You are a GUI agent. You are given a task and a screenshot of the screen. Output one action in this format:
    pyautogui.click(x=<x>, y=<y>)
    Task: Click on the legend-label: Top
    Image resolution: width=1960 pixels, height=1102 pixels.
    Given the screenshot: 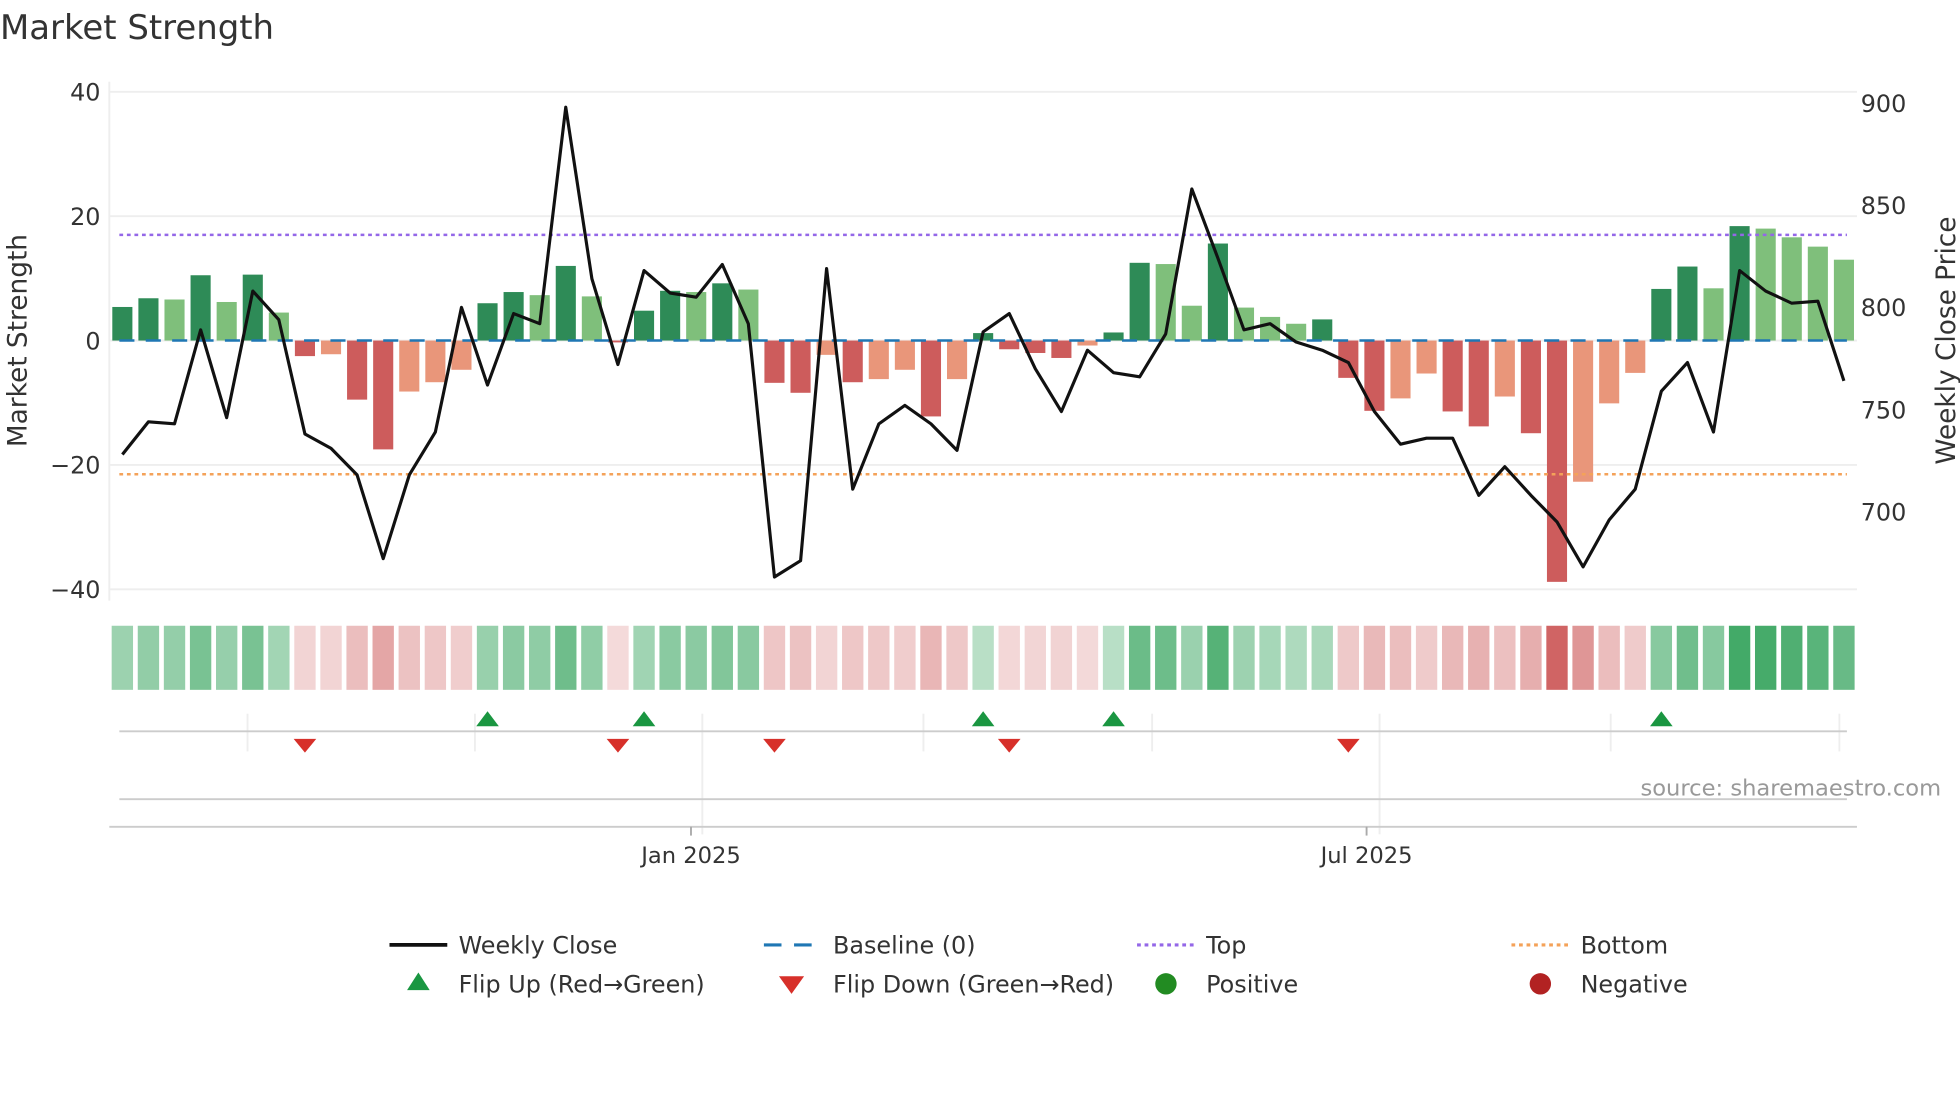 What is the action you would take?
    pyautogui.click(x=1225, y=946)
    